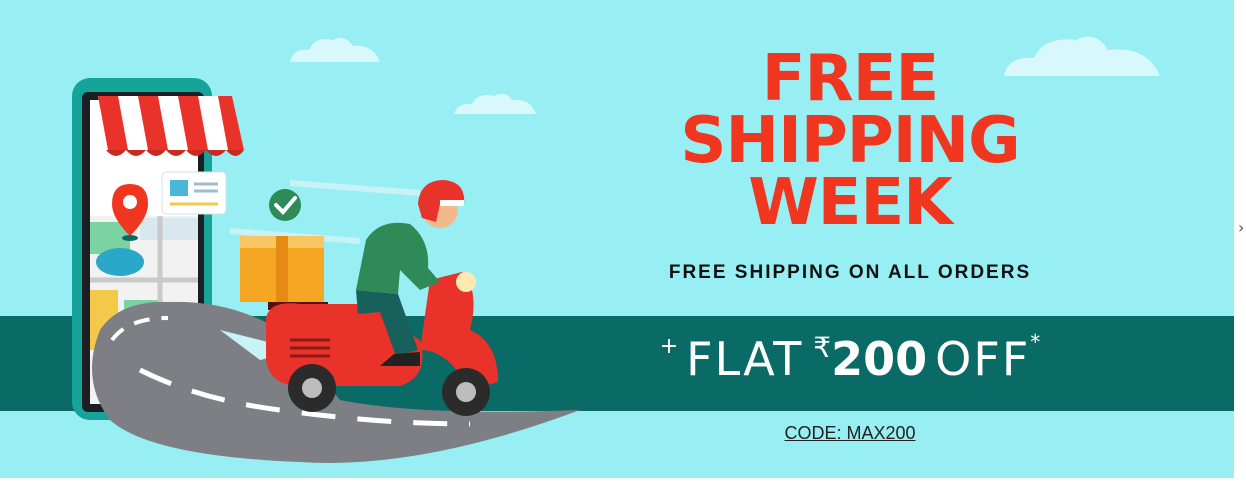 The width and height of the screenshot is (1246, 491). Describe the element at coordinates (745, 359) in the screenshot. I see `offer-flat: FLAT` at that location.